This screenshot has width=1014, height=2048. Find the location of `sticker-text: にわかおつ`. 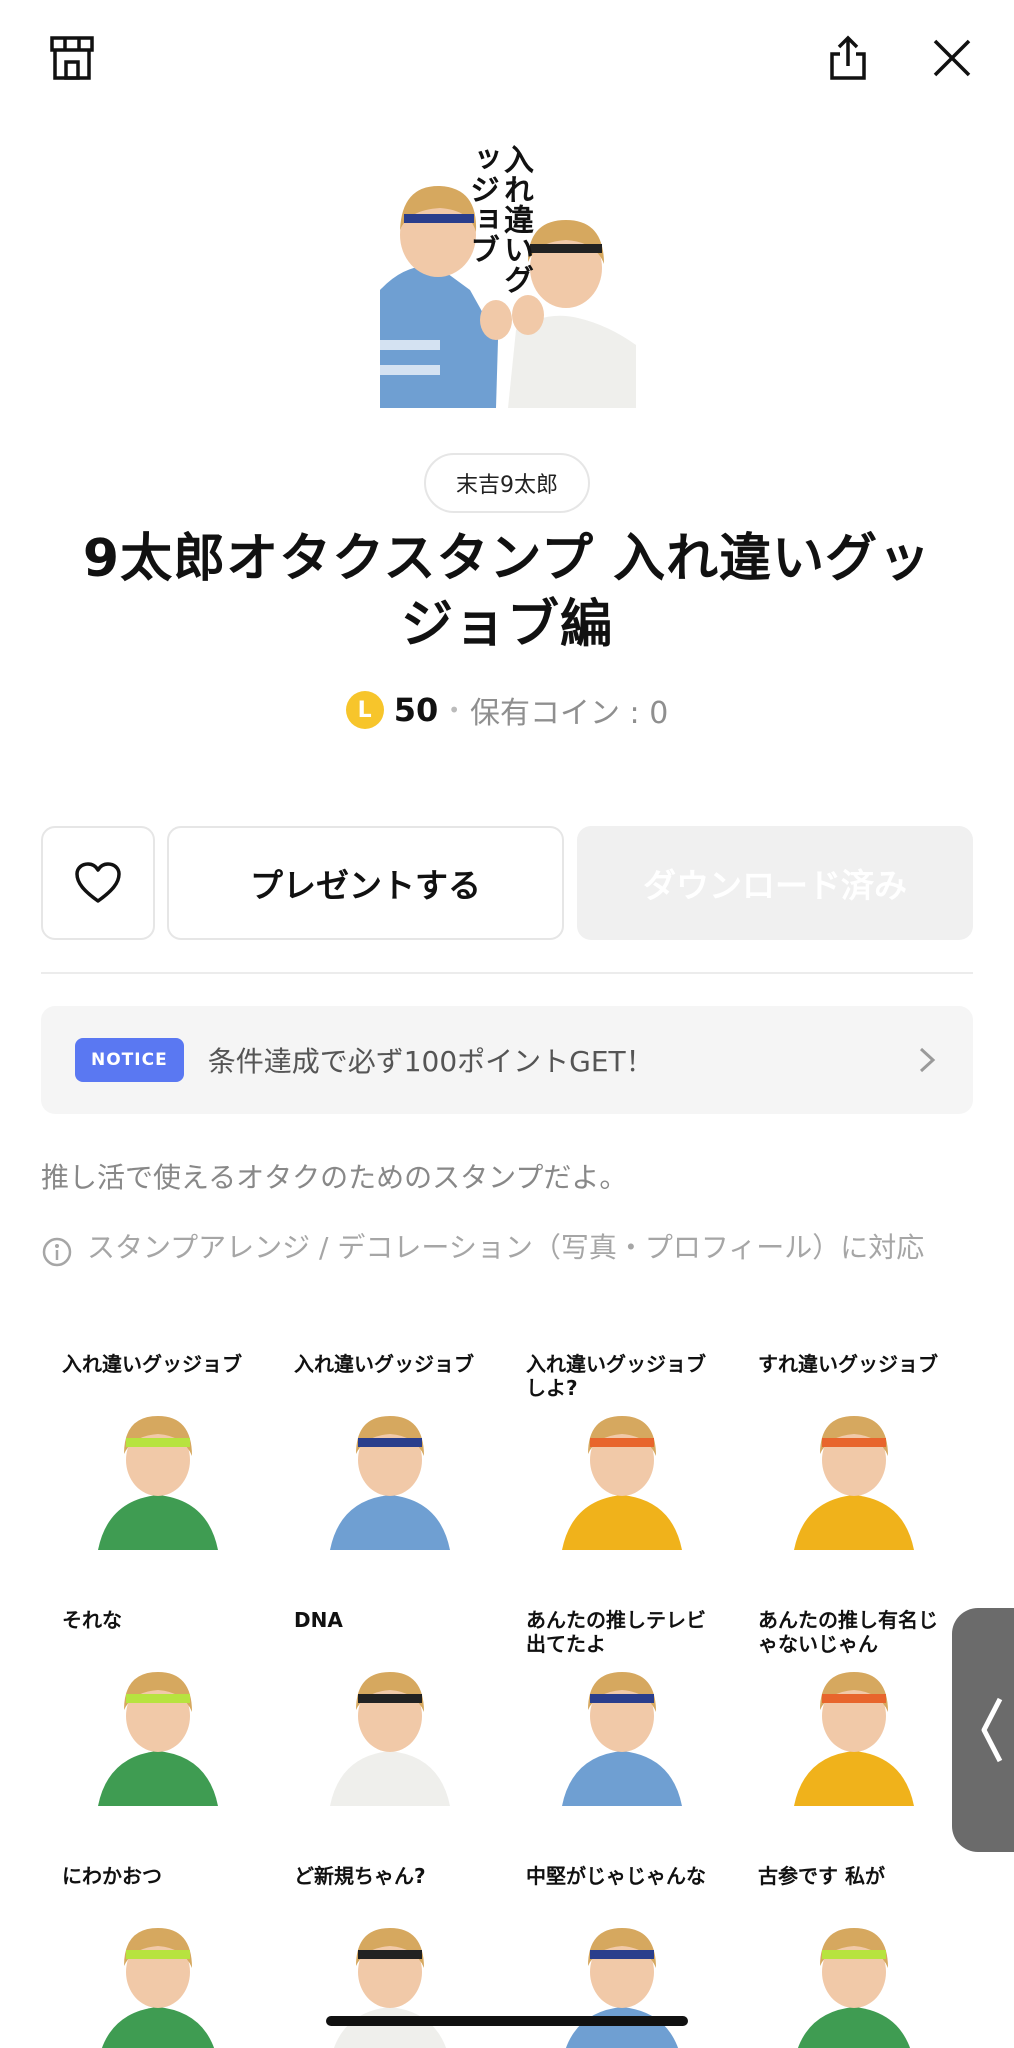

sticker-text: にわかおつ is located at coordinates (112, 1876).